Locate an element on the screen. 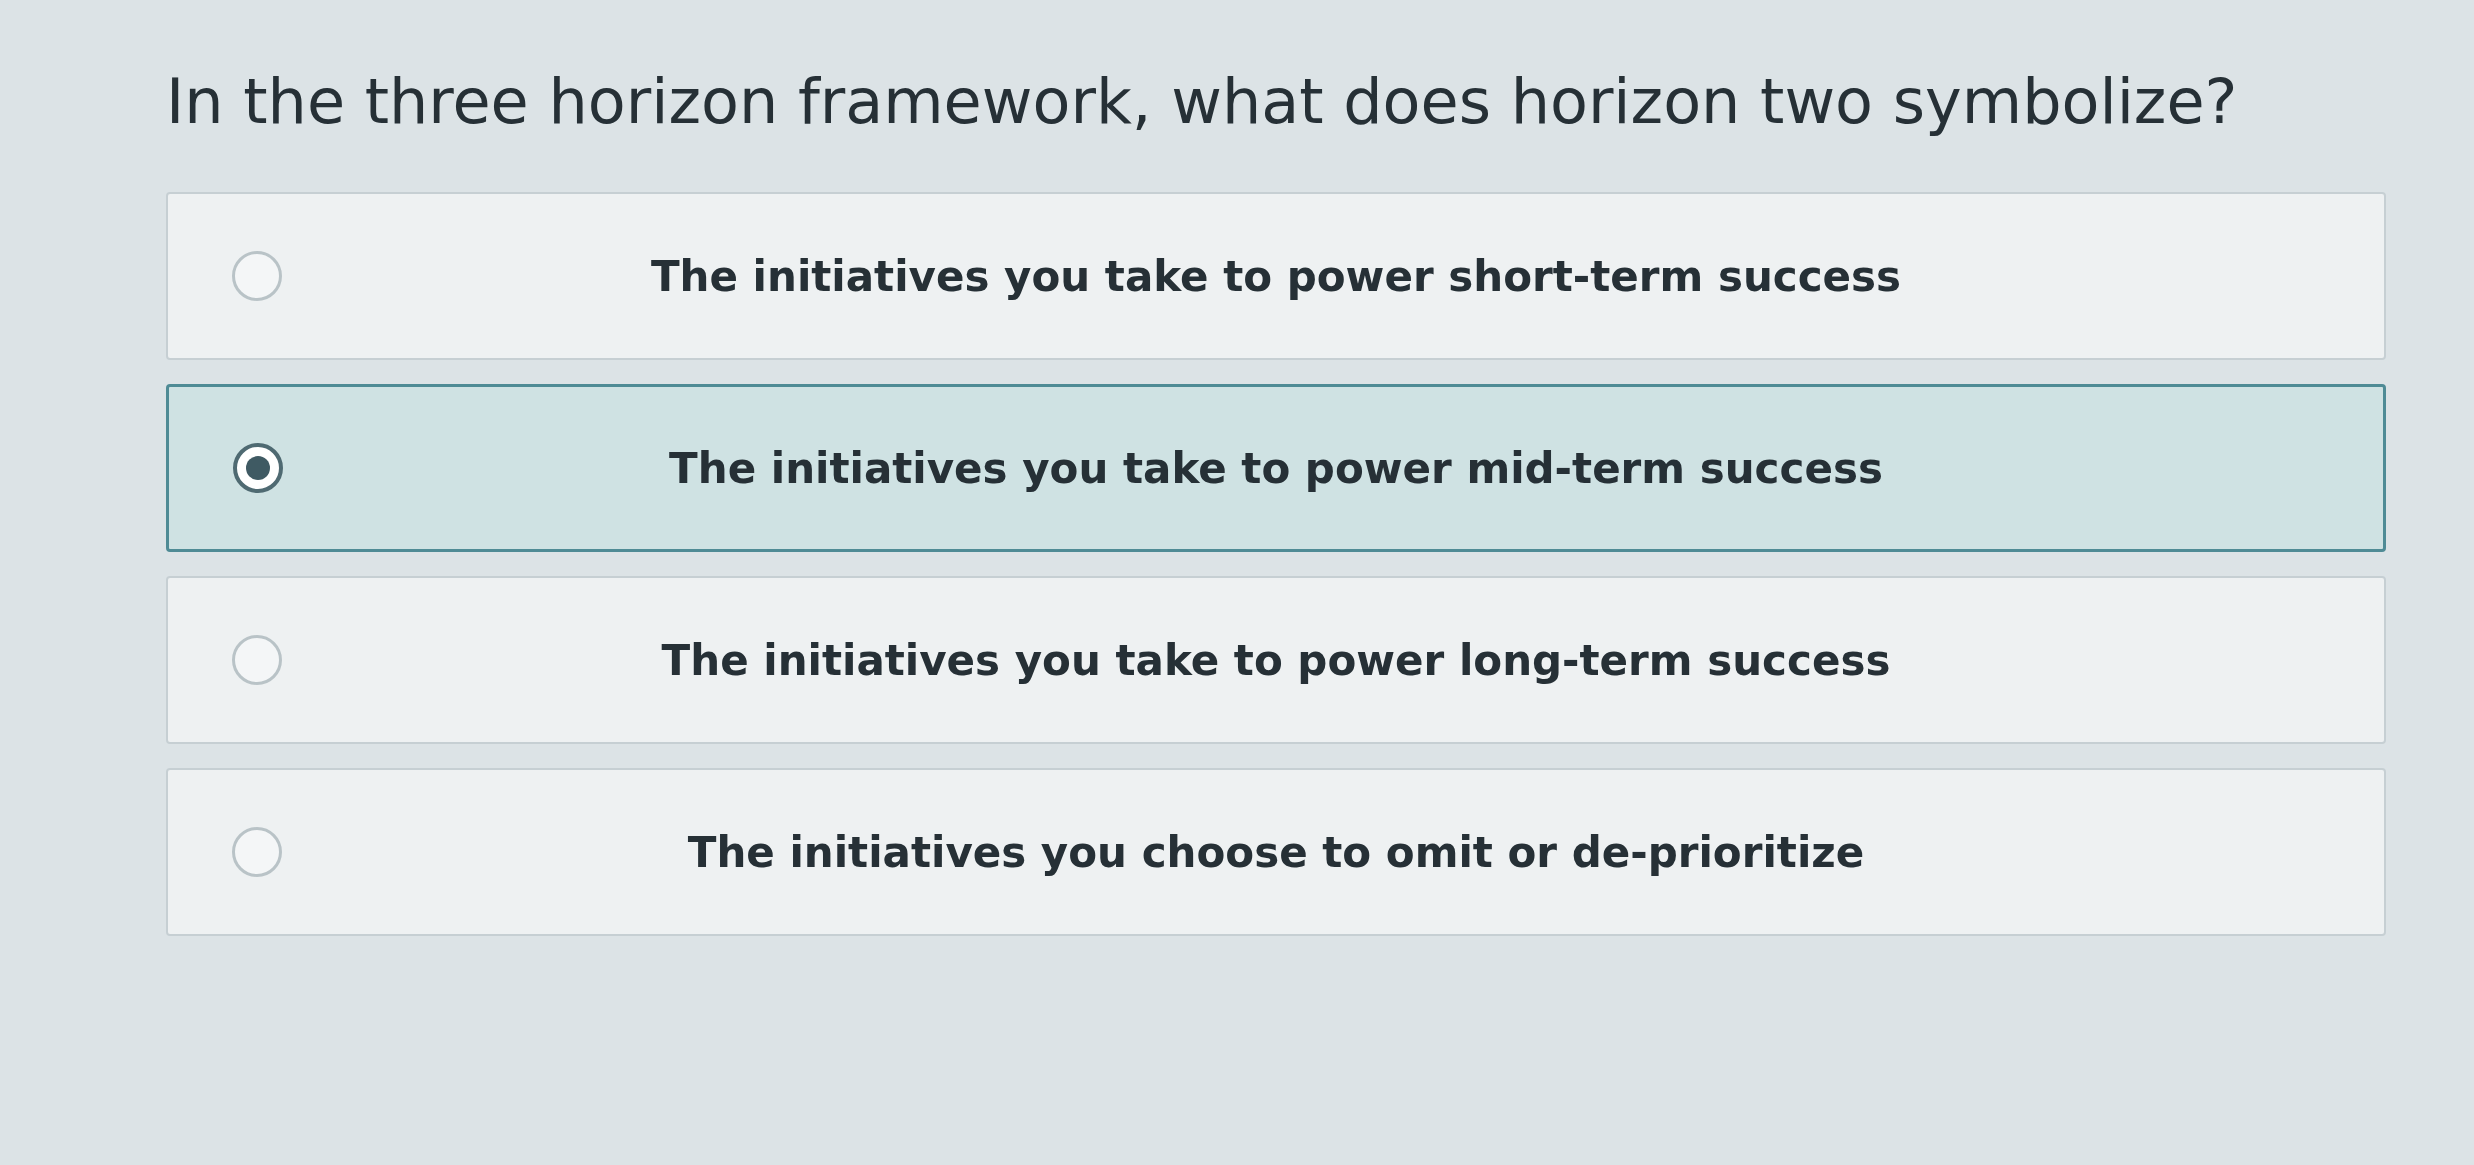  option-label: The initiatives you choose to omit or de-prioritize is located at coordinates (1276, 852).